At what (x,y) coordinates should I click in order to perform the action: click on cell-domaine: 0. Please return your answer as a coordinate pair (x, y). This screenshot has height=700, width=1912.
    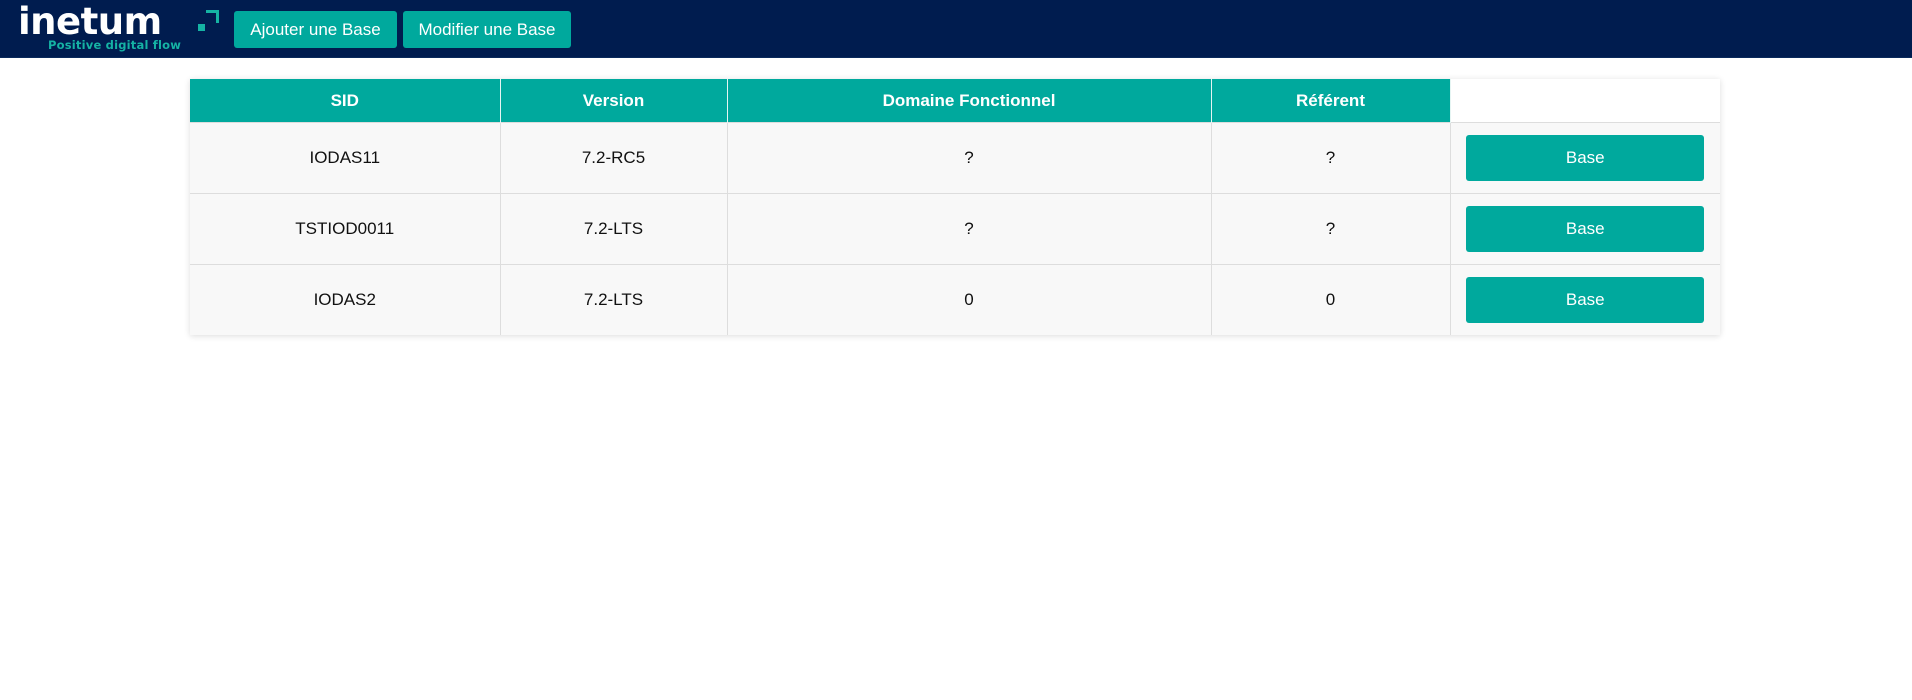
    Looking at the image, I should click on (969, 299).